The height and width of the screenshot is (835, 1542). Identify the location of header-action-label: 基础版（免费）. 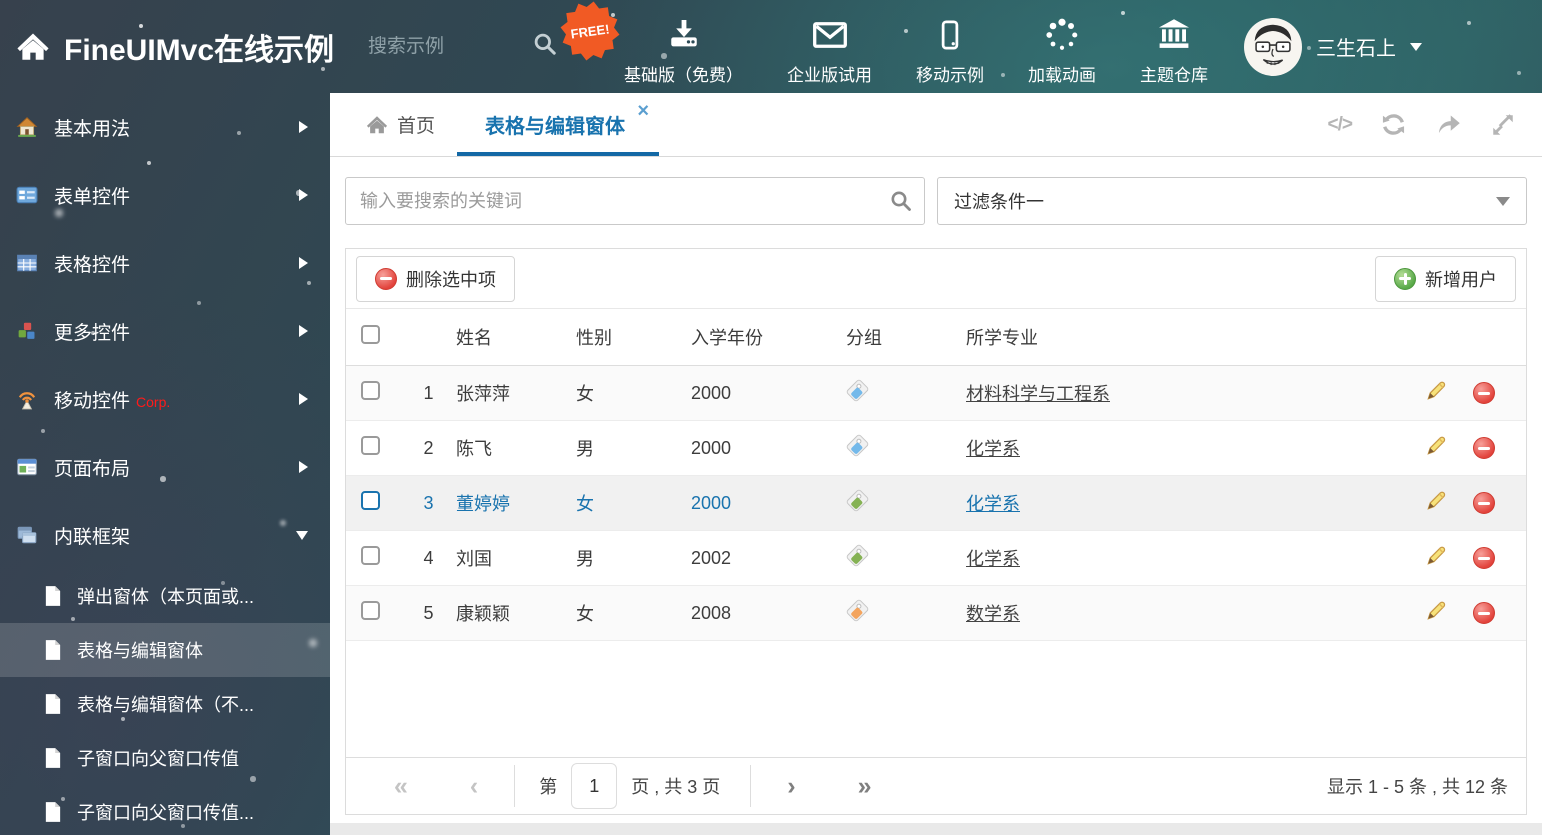
(684, 75).